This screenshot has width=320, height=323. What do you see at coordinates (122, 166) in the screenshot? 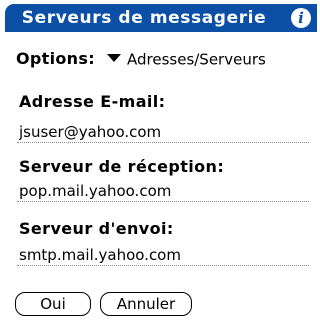
I see `incoming-server-label: Serveur de réception:` at bounding box center [122, 166].